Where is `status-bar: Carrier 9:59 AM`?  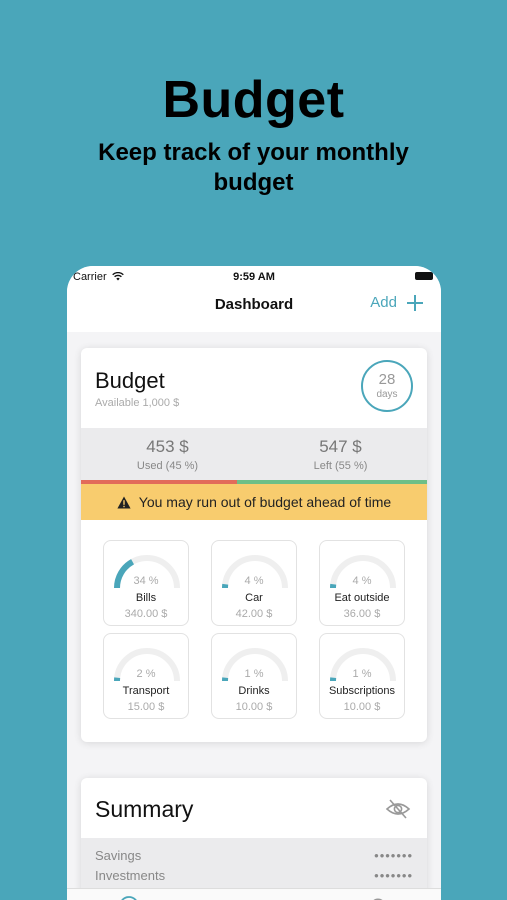
status-bar: Carrier 9:59 AM is located at coordinates (254, 277).